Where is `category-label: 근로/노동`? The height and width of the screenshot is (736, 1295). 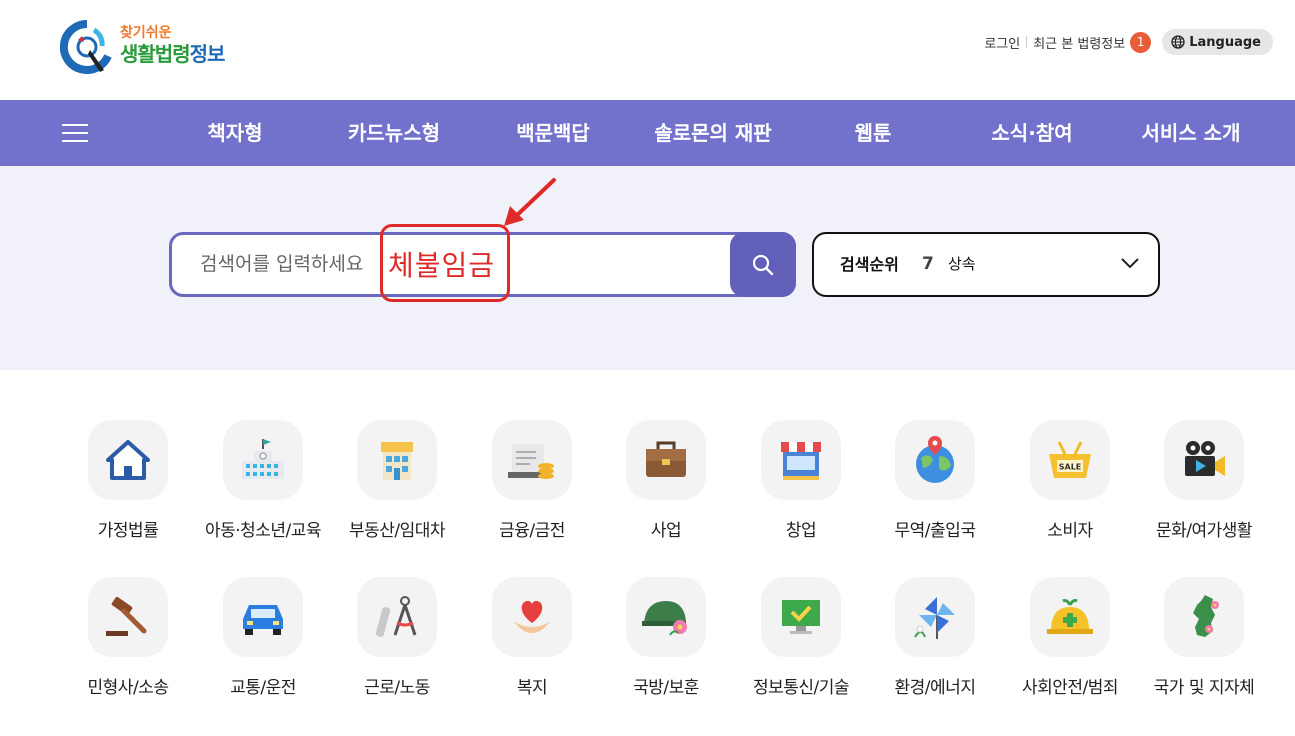 category-label: 근로/노동 is located at coordinates (397, 688).